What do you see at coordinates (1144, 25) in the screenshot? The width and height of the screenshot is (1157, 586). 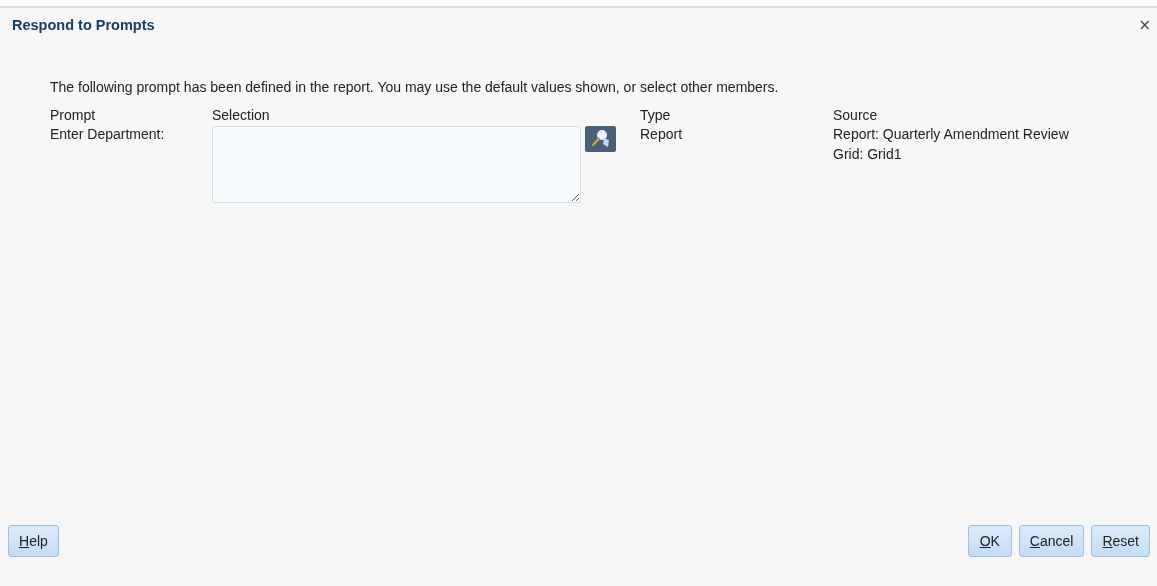 I see `close-button: ×` at bounding box center [1144, 25].